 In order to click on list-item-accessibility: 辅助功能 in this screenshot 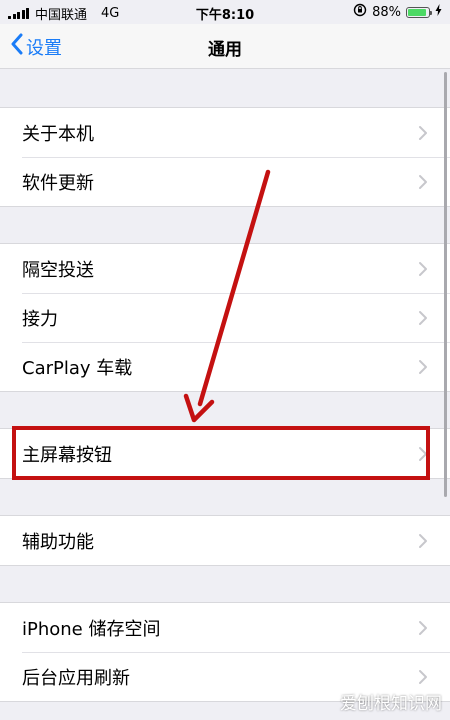, I will do `click(225, 540)`.